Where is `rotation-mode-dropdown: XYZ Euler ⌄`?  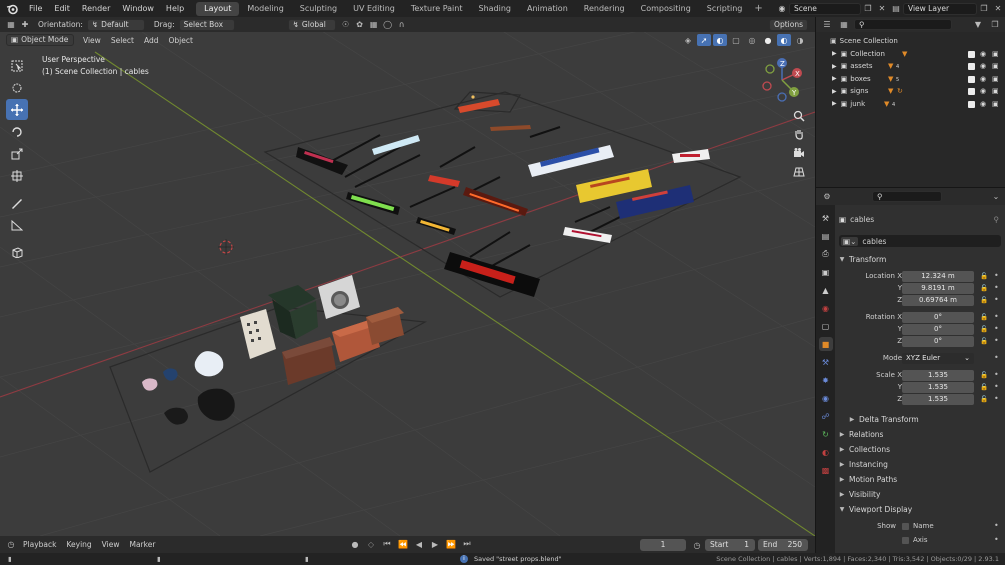
rotation-mode-dropdown: XYZ Euler ⌄ is located at coordinates (938, 358).